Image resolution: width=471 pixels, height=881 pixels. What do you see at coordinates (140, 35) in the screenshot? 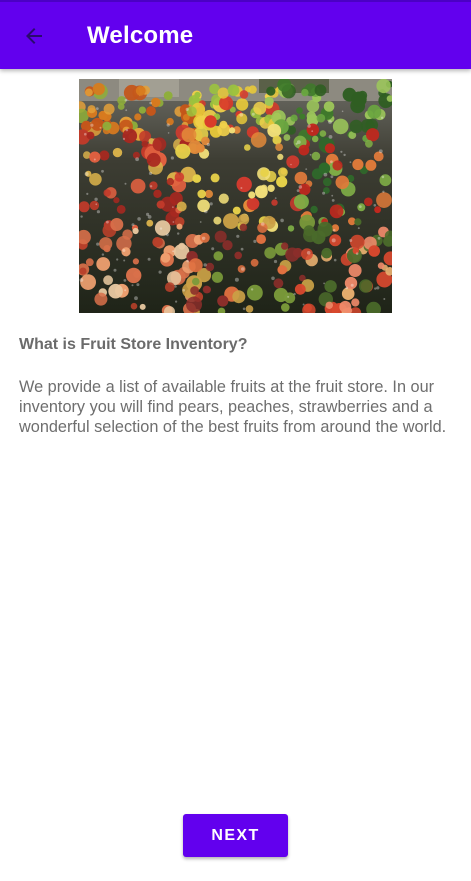
I see `page-title: Welcome` at bounding box center [140, 35].